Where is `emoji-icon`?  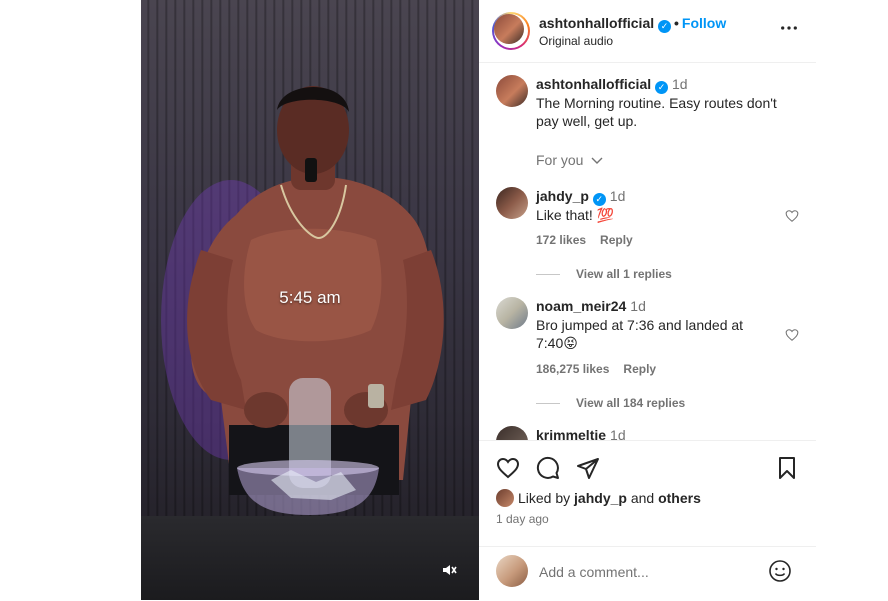
emoji-icon is located at coordinates (780, 571).